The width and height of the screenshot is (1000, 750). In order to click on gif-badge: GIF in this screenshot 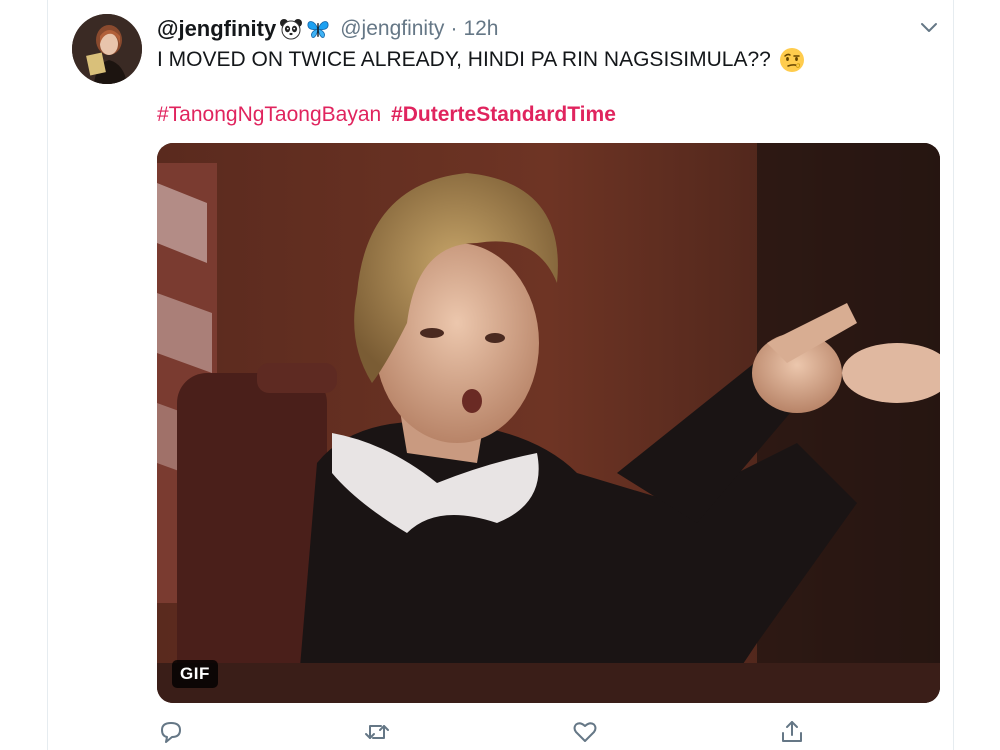, I will do `click(195, 674)`.